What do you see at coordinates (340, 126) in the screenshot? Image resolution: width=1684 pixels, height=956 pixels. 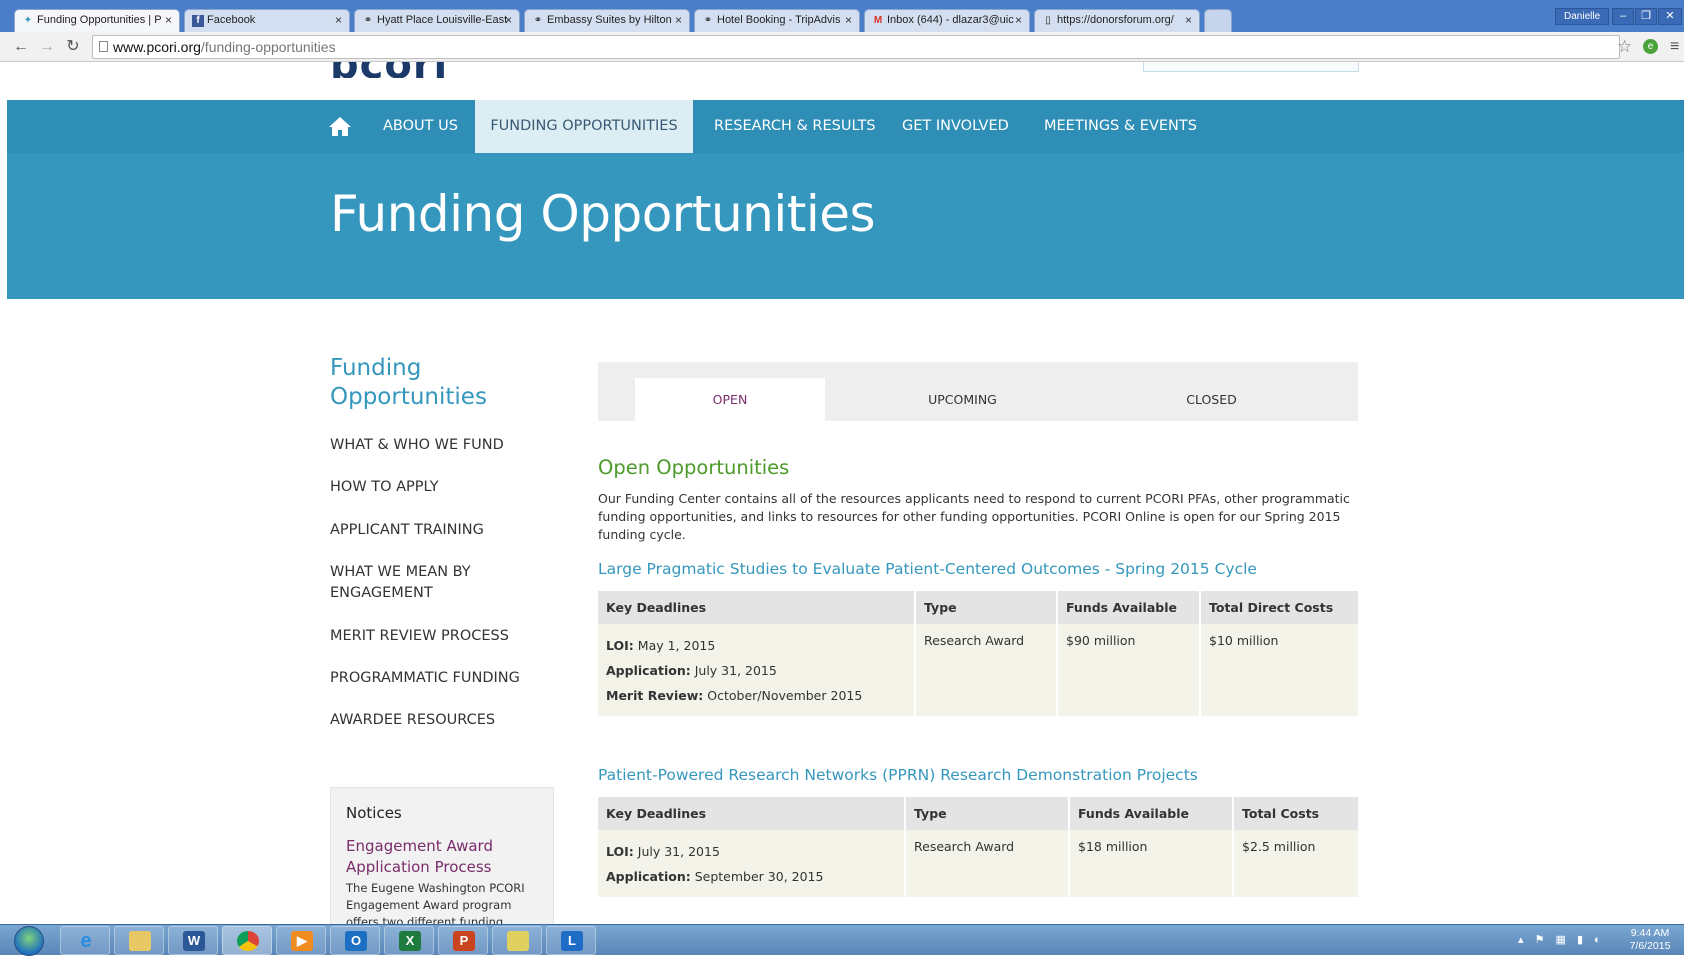 I see `home-icon` at bounding box center [340, 126].